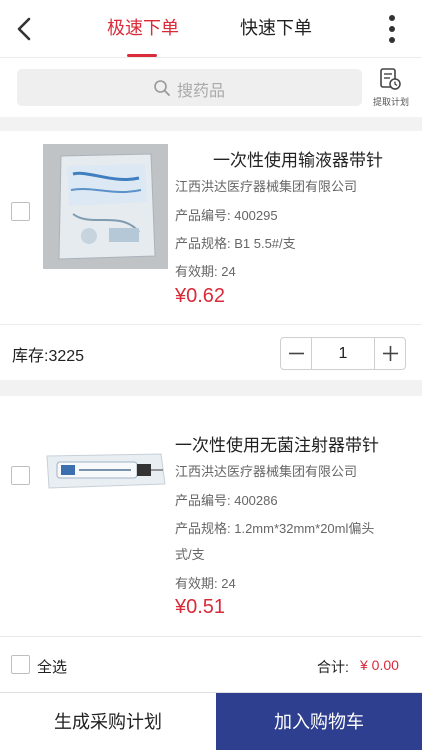  Describe the element at coordinates (200, 296) in the screenshot. I see `product-price: ¥0.62` at that location.